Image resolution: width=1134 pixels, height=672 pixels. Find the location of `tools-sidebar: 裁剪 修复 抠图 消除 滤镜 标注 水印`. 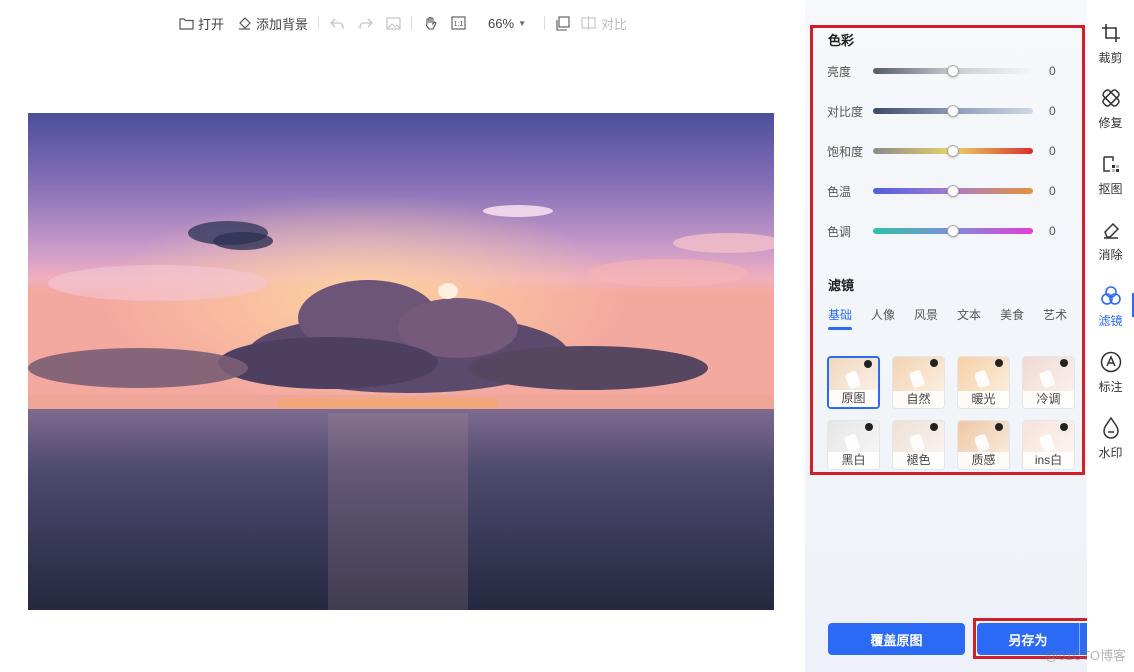

tools-sidebar: 裁剪 修复 抠图 消除 滤镜 标注 水印 is located at coordinates (1110, 336).